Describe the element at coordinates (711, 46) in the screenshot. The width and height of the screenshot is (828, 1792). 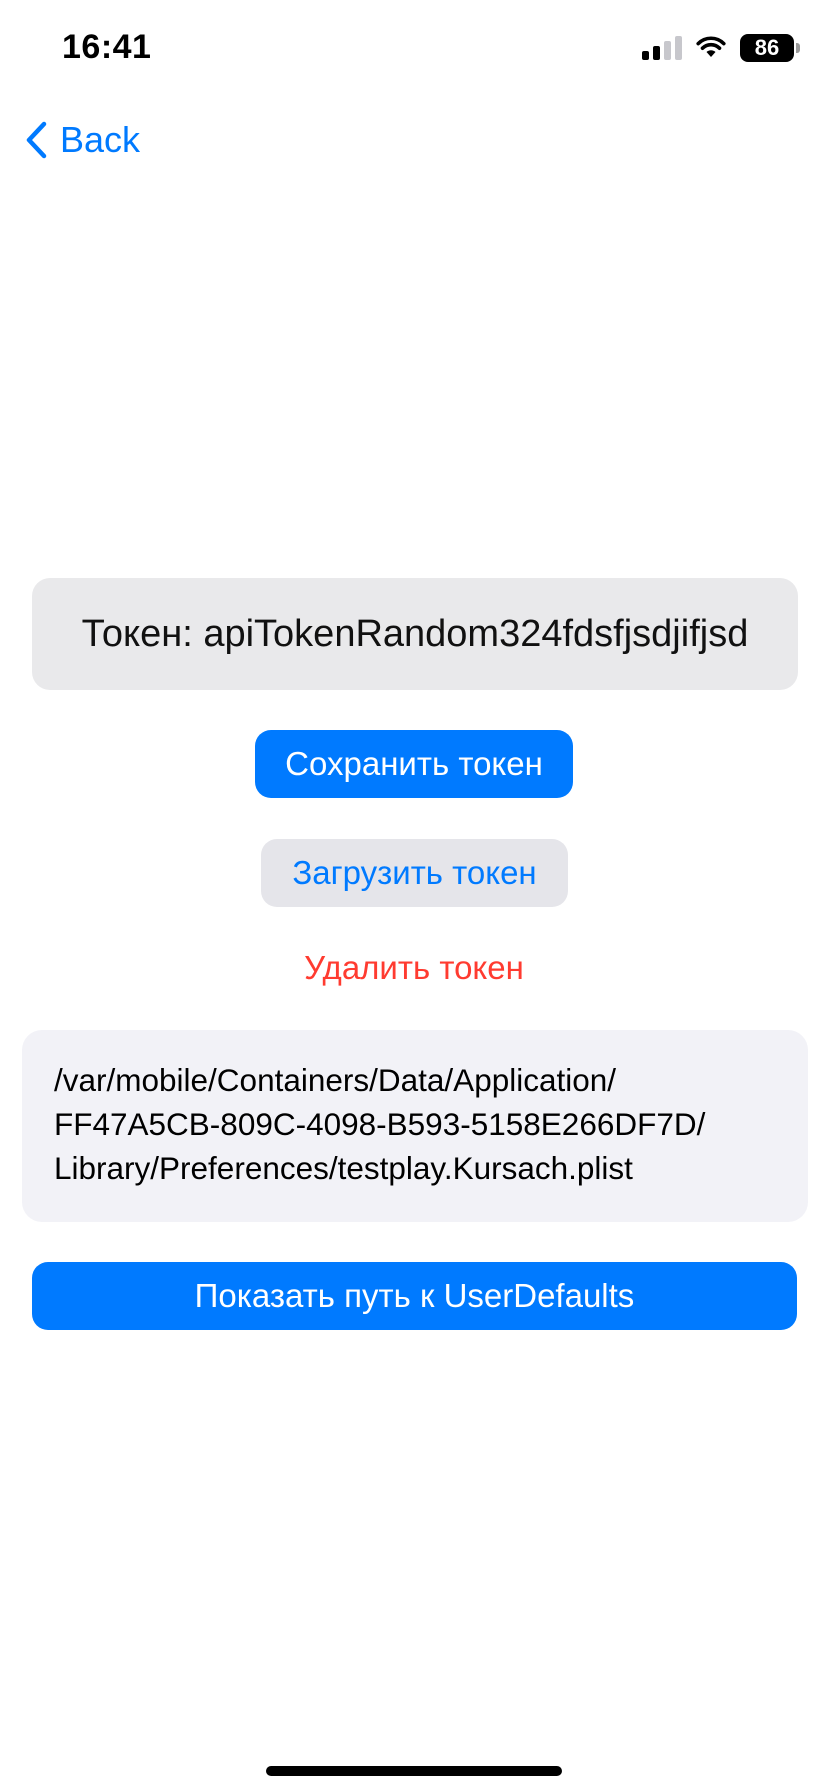
I see `wifi-icon` at that location.